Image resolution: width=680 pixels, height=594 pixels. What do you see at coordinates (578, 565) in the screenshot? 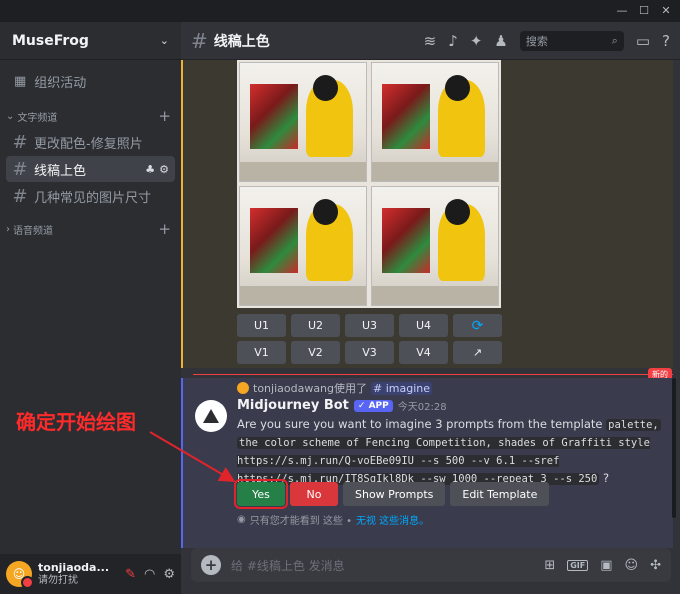
I see `gif-icon: GIF` at bounding box center [578, 565].